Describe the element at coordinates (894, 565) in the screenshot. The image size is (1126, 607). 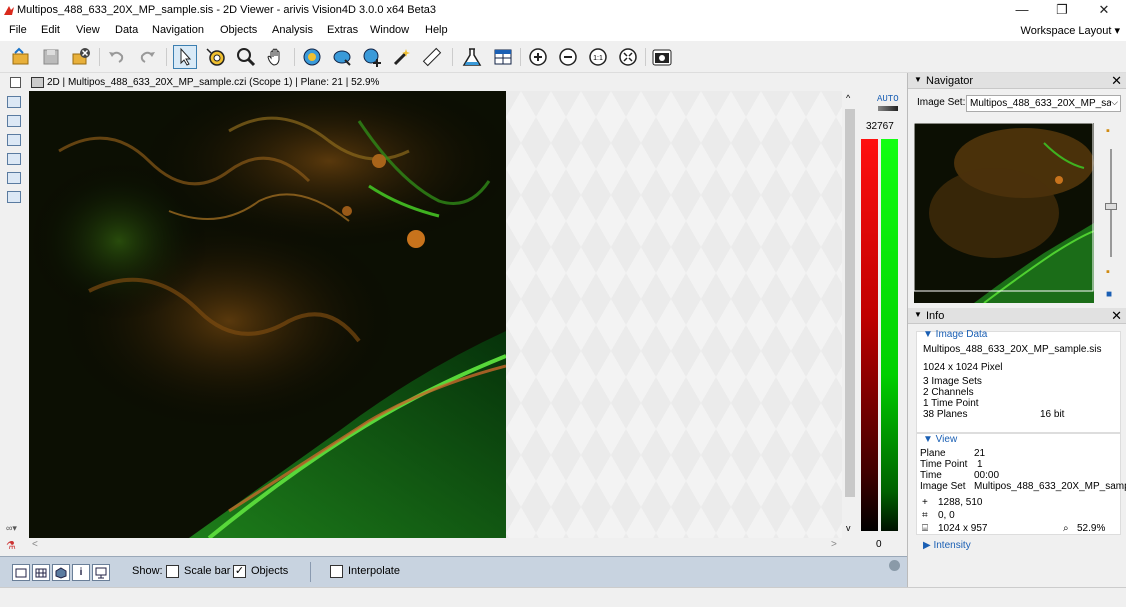
I see `status-indicator-icon` at that location.